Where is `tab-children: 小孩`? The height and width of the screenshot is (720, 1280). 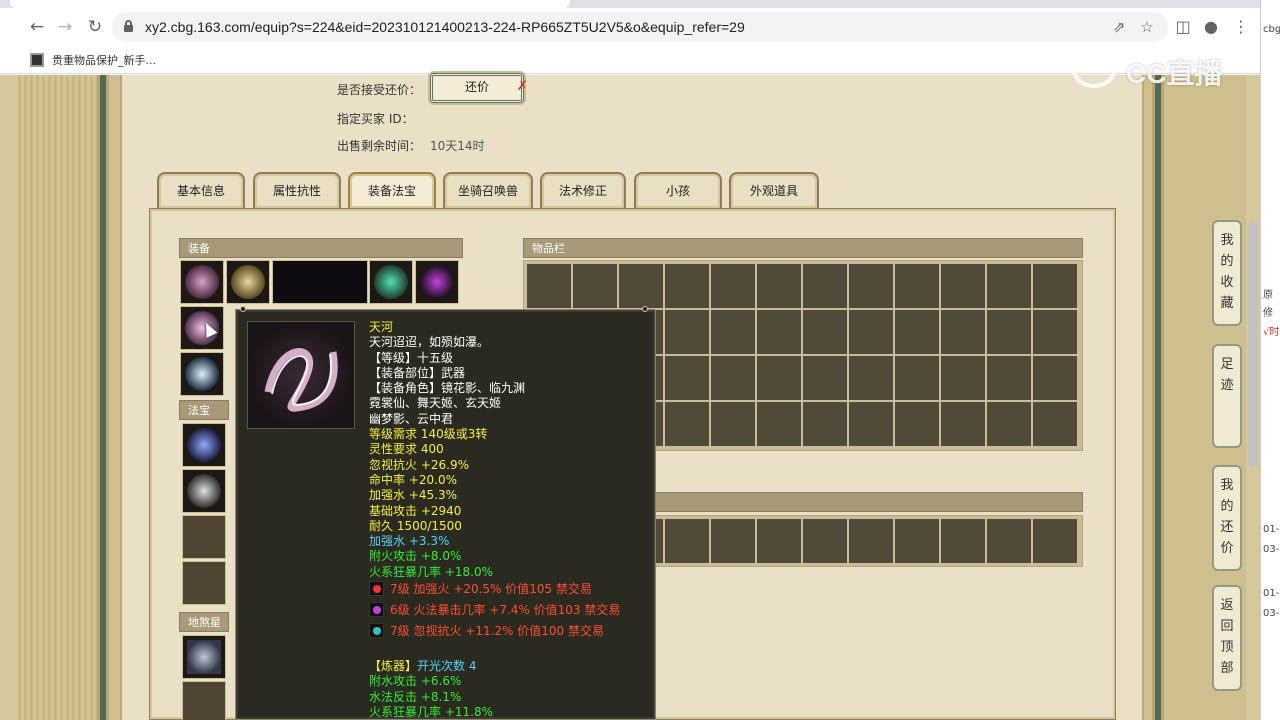
tab-children: 小孩 is located at coordinates (678, 190).